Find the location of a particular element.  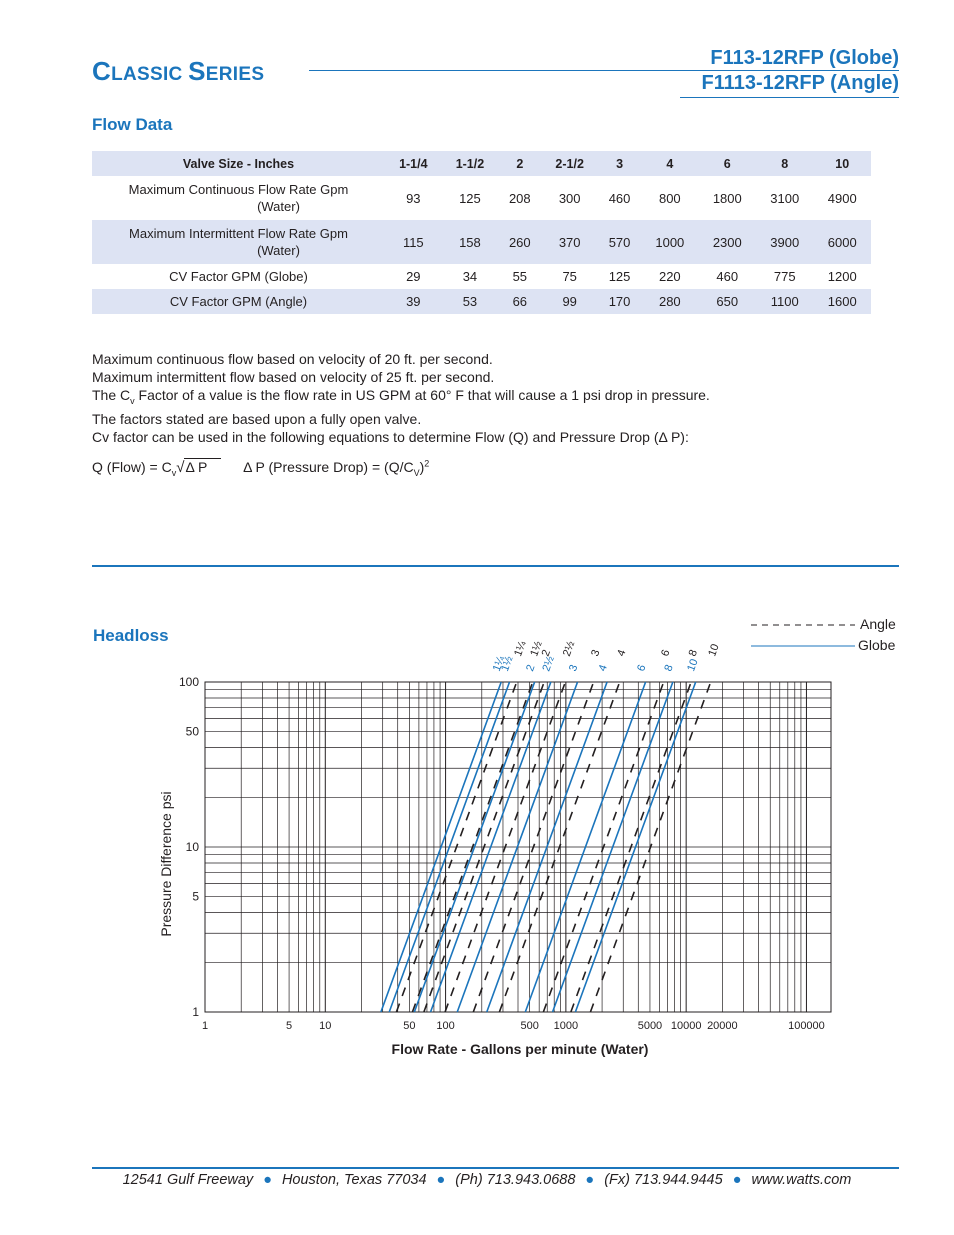

x-tick-label: 10000 is located at coordinates (686, 1026).